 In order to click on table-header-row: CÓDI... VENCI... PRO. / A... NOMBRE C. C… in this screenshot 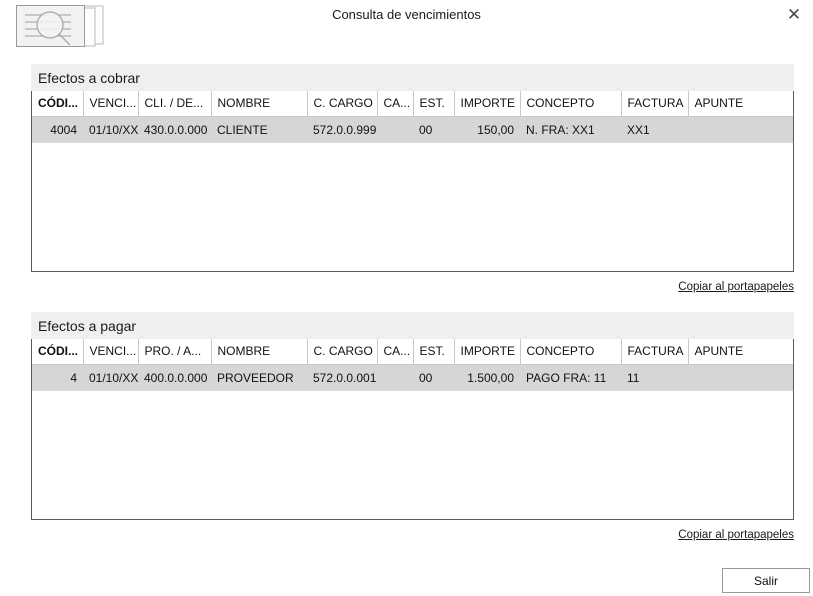, I will do `click(412, 352)`.